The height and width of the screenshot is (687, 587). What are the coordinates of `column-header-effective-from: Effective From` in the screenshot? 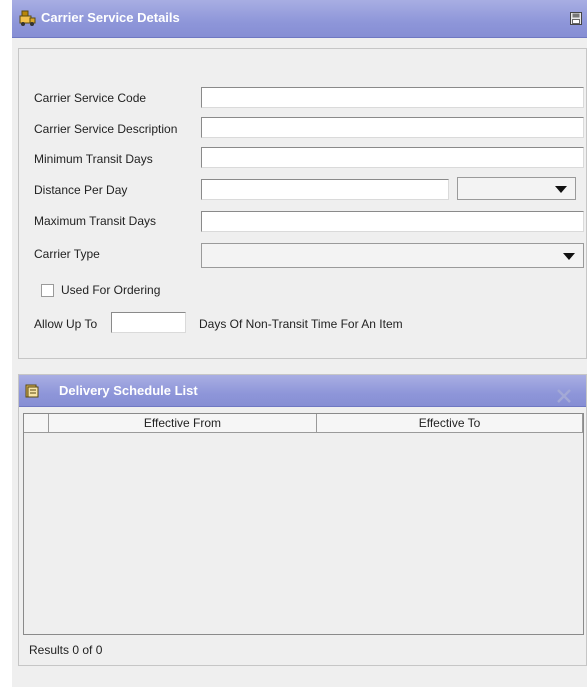 It's located at (183, 423).